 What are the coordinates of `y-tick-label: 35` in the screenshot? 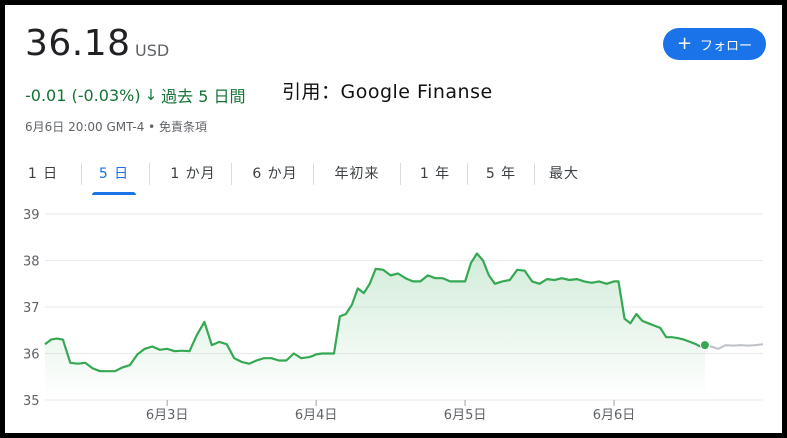 It's located at (31, 401).